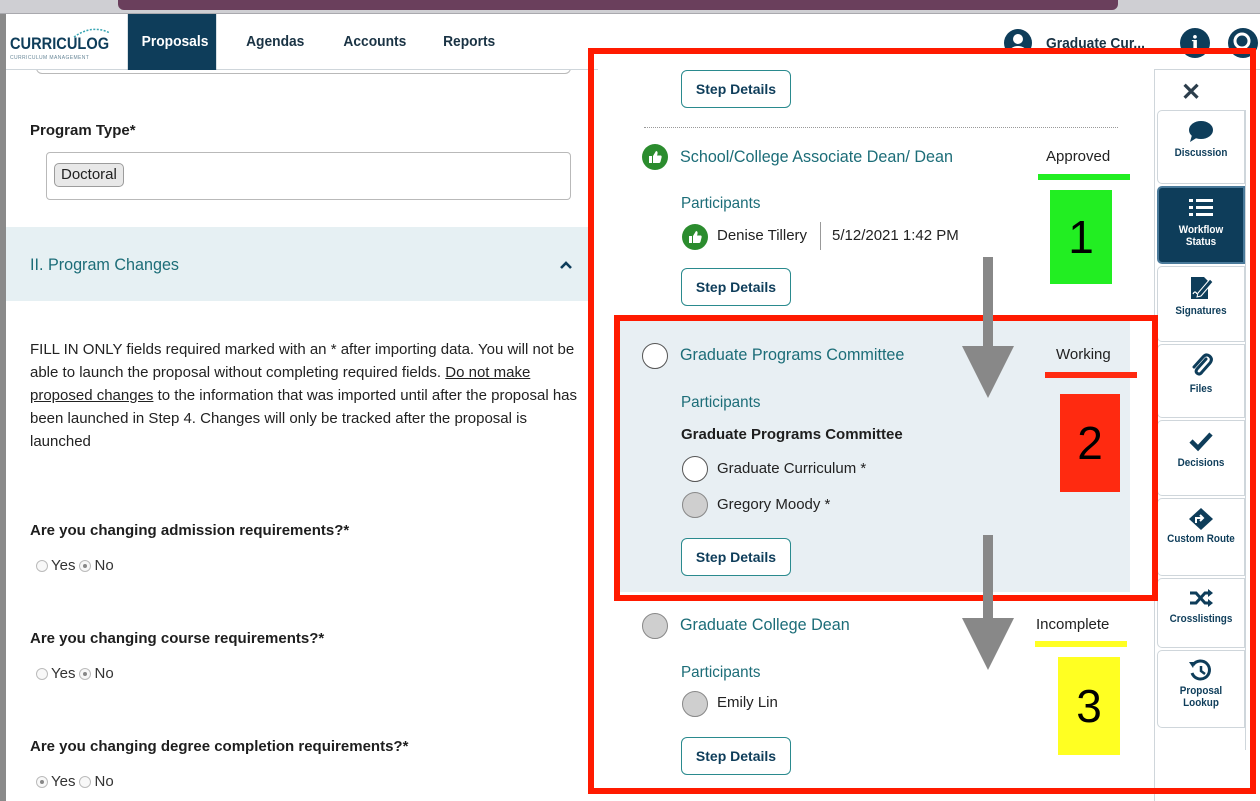  What do you see at coordinates (42, 565) in the screenshot?
I see `radio-admission-yes` at bounding box center [42, 565].